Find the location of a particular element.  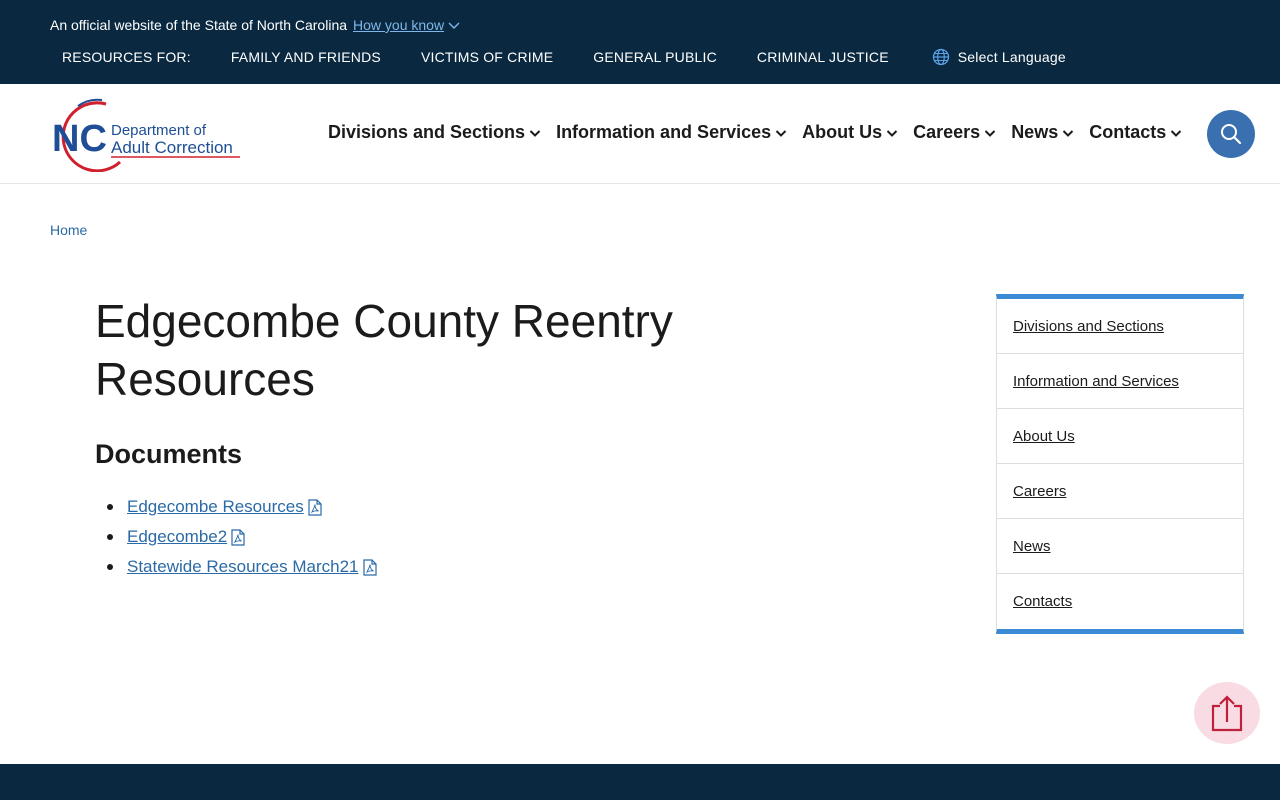

search-icon is located at coordinates (1231, 134).